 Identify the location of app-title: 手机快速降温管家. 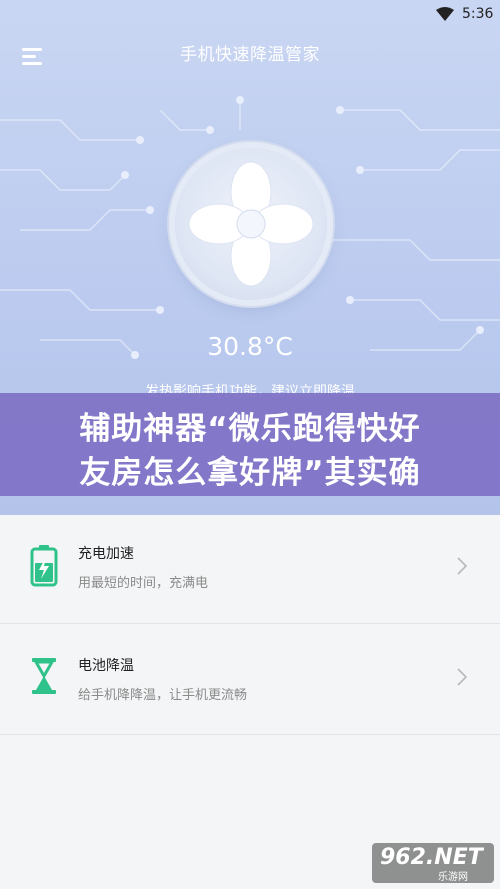
(250, 55).